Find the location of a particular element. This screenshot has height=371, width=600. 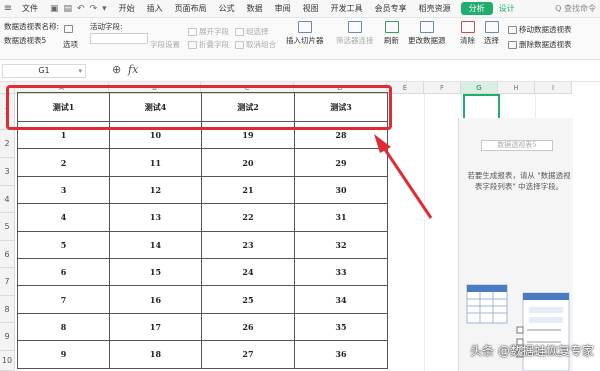

quick-access-toolbar: ▣ ▤ ↶ ↷ ▾ is located at coordinates (78, 9).